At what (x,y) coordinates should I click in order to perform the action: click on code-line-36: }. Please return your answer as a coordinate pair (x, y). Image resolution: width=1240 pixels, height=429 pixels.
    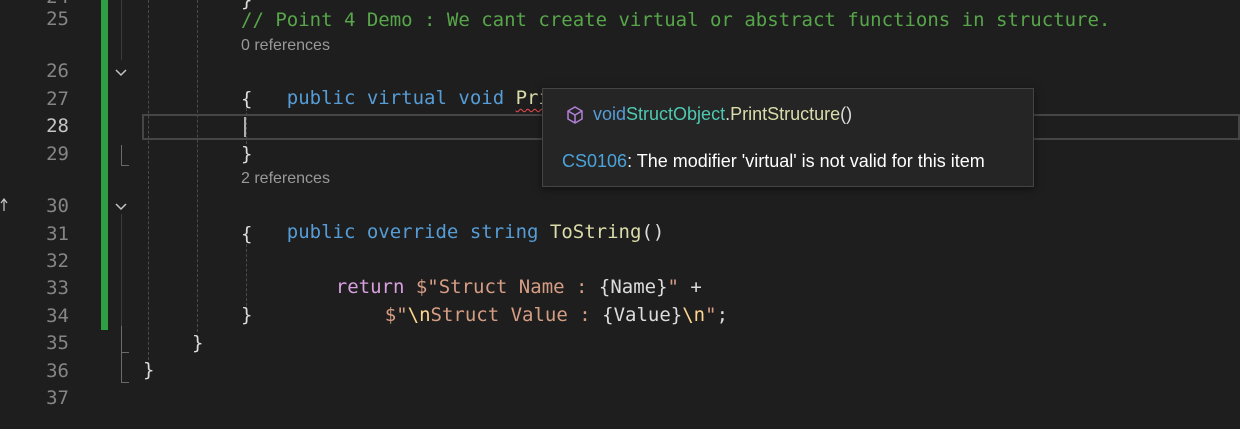
    Looking at the image, I should click on (149, 370).